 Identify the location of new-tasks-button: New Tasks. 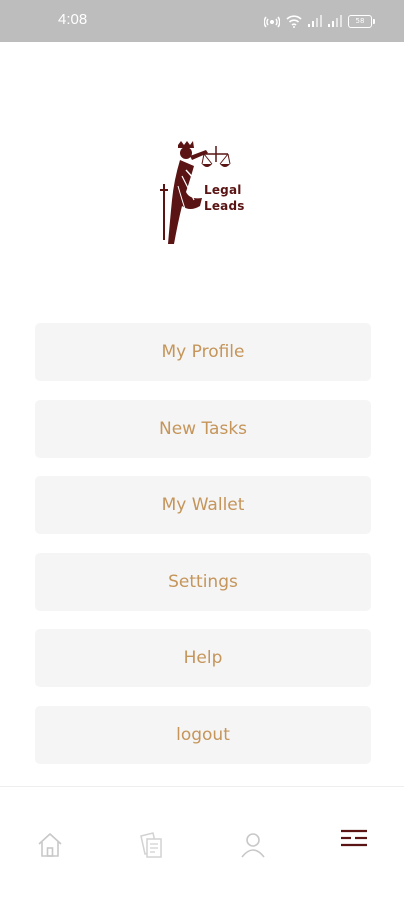
(203, 428).